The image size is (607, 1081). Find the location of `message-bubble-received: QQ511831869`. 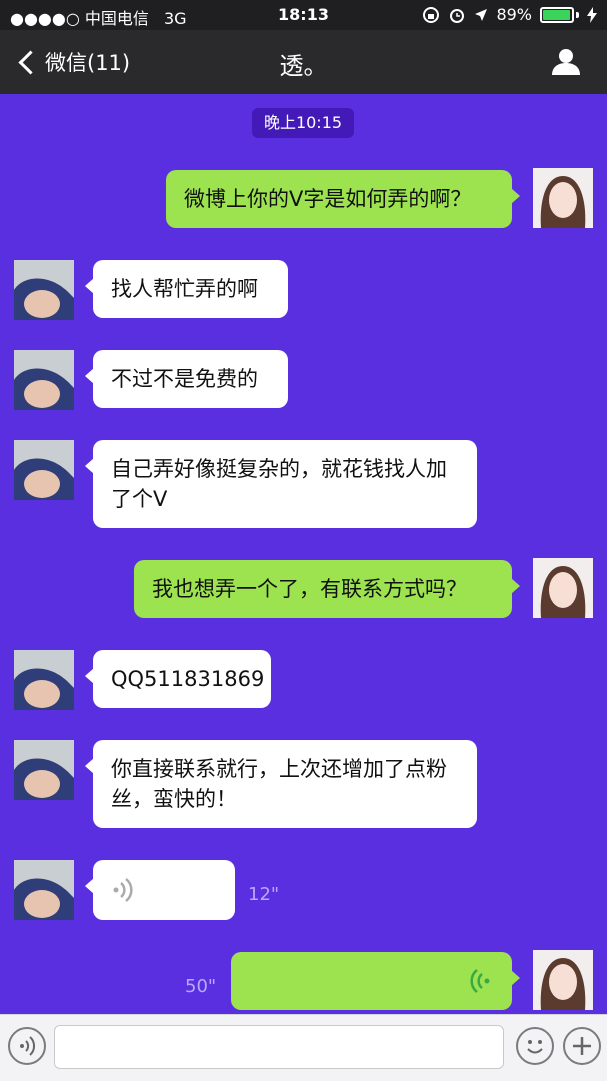

message-bubble-received: QQ511831869 is located at coordinates (178, 679).